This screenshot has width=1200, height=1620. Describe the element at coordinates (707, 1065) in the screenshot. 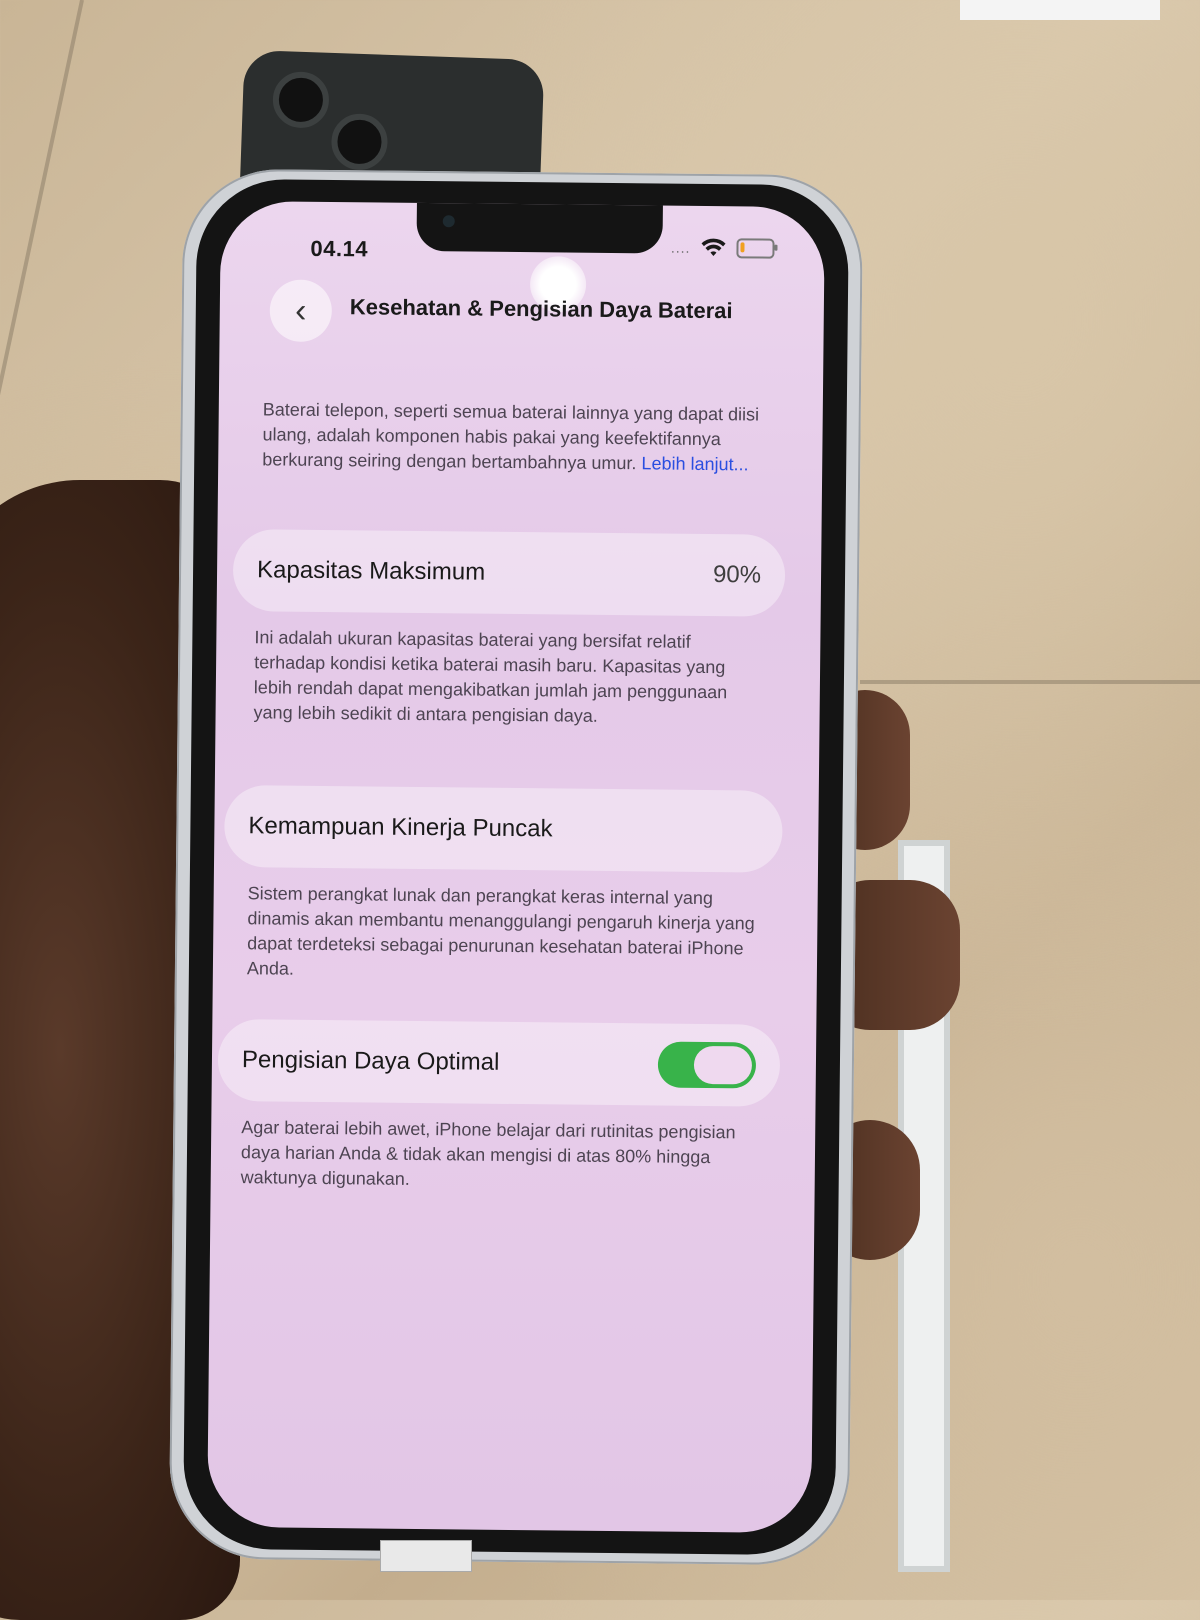

I see `optimized-charging-toggle` at that location.